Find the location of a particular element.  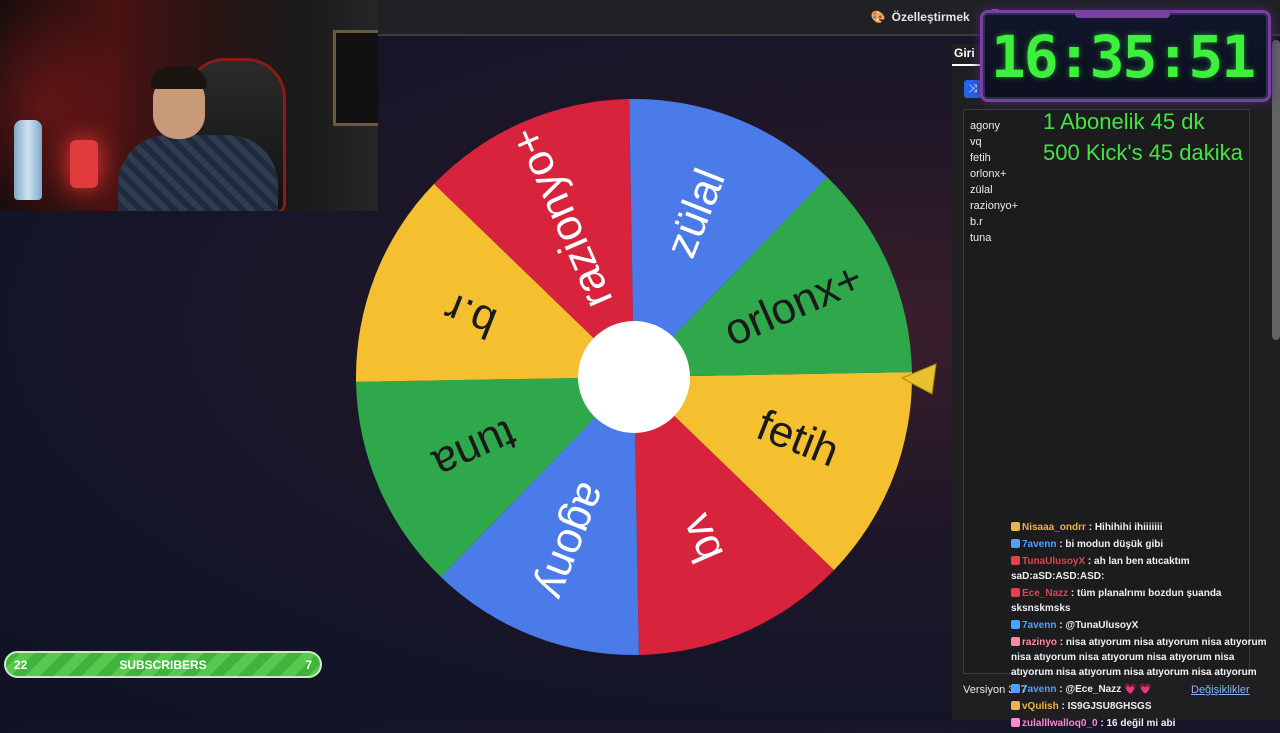

menu-label: Özelleştirmek is located at coordinates (930, 17).